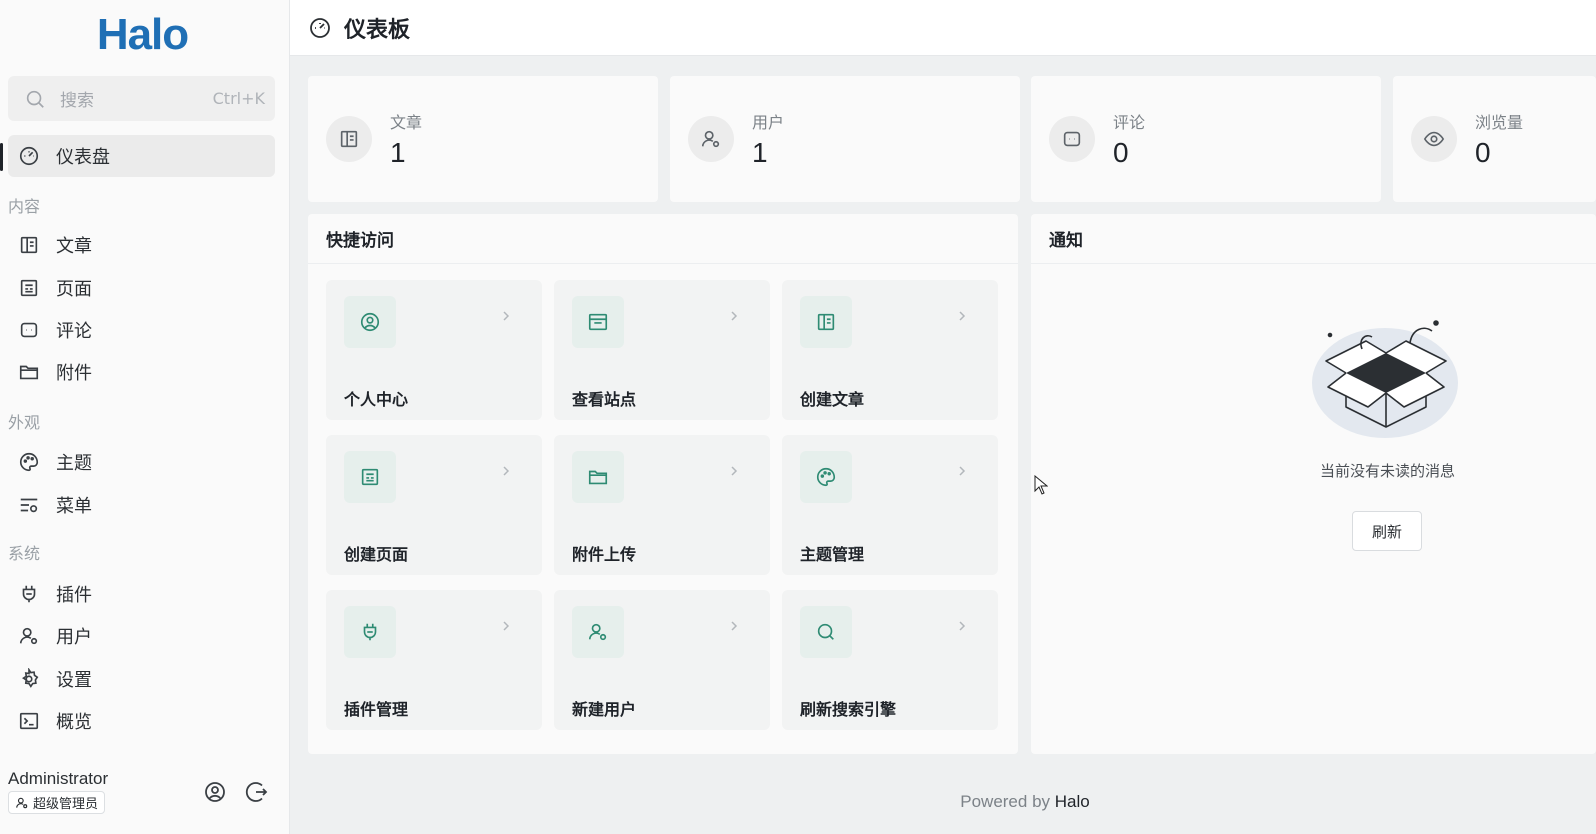 This screenshot has height=834, width=1596. Describe the element at coordinates (1129, 122) in the screenshot. I see `stat-label: 评论` at that location.